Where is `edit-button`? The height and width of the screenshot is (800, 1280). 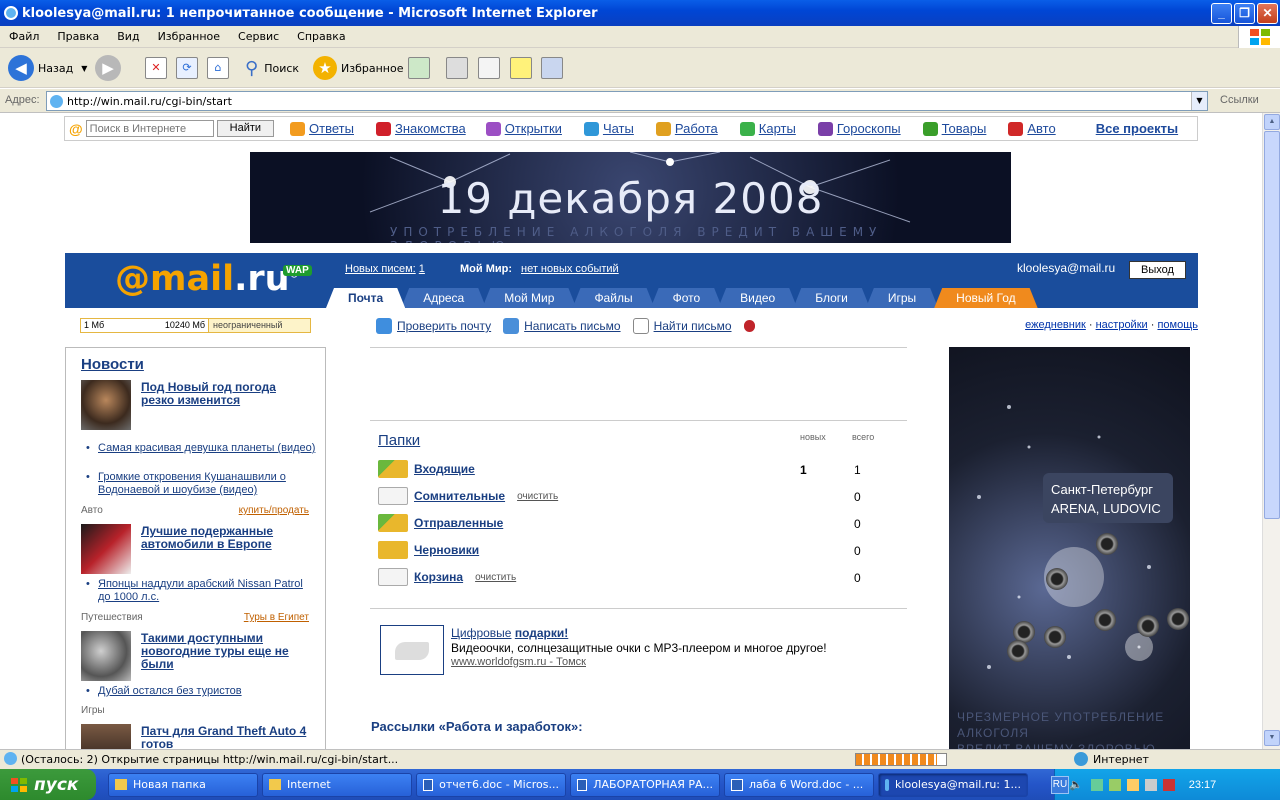 edit-button is located at coordinates (489, 68).